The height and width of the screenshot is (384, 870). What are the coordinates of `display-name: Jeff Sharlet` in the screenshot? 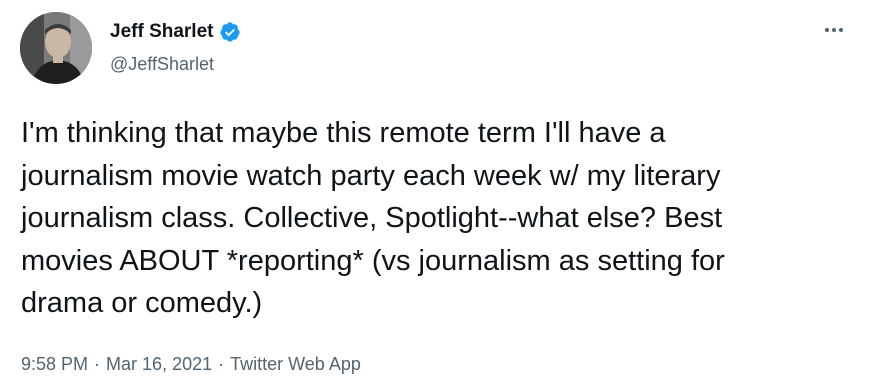 It's located at (161, 32).